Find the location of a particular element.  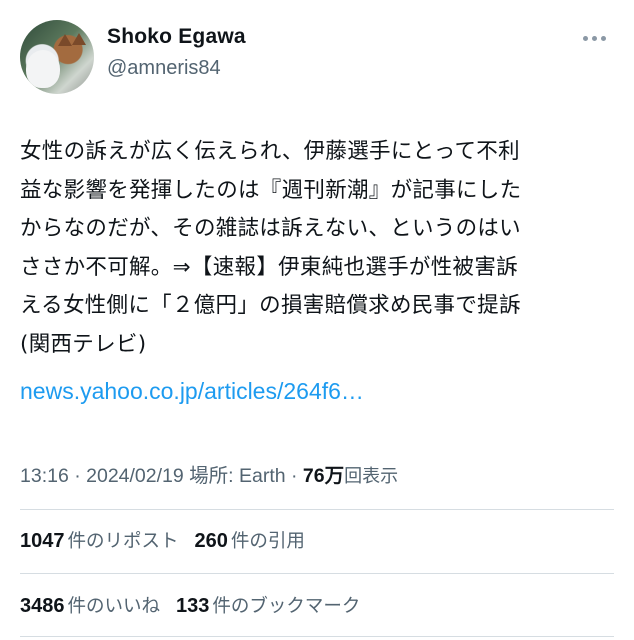

likes-label: 件のいいね is located at coordinates (114, 606).